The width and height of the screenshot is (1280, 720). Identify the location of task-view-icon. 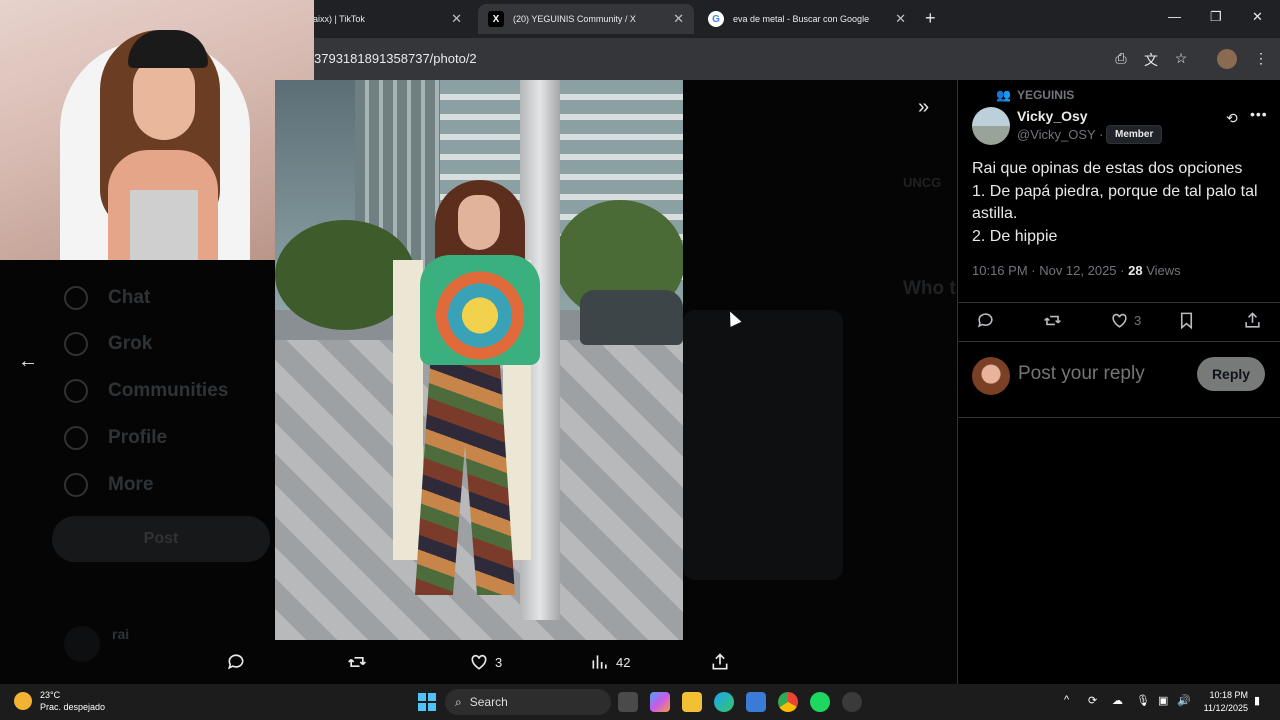
(628, 702).